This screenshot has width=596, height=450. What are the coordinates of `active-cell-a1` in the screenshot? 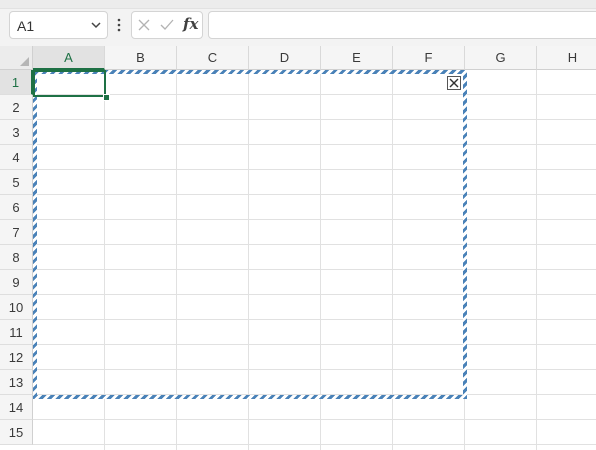 It's located at (69, 83).